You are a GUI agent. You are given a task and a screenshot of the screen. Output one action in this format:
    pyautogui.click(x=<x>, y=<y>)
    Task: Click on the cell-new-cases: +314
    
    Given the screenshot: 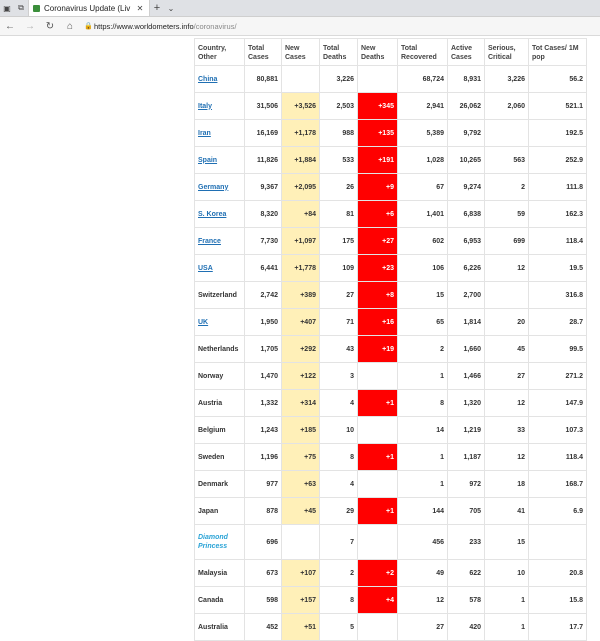 What is the action you would take?
    pyautogui.click(x=300, y=403)
    